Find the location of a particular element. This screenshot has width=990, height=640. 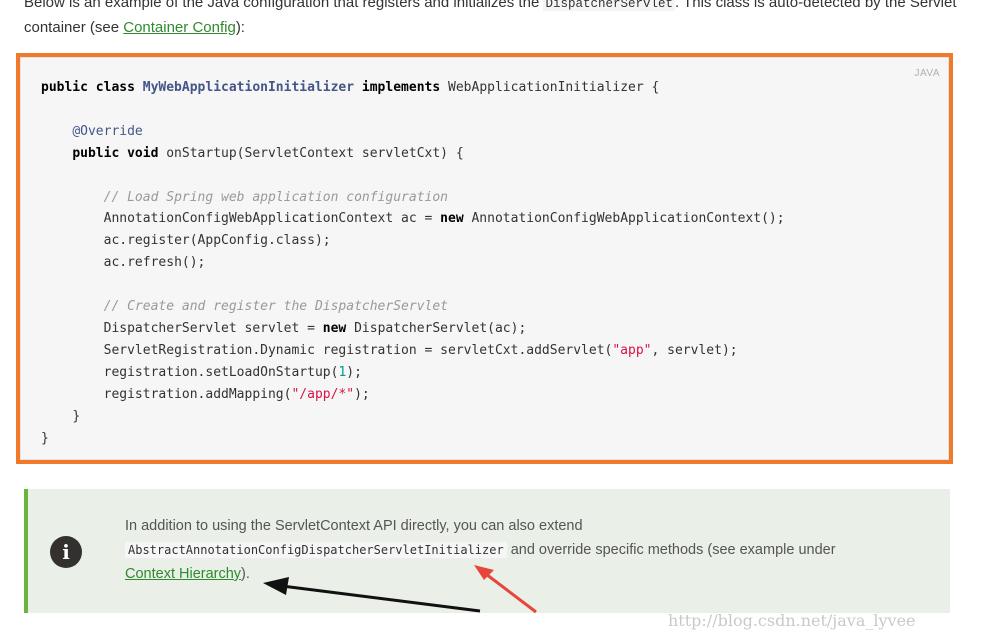

watermark: http://blog.csdn.net/java_lyvee is located at coordinates (792, 620).